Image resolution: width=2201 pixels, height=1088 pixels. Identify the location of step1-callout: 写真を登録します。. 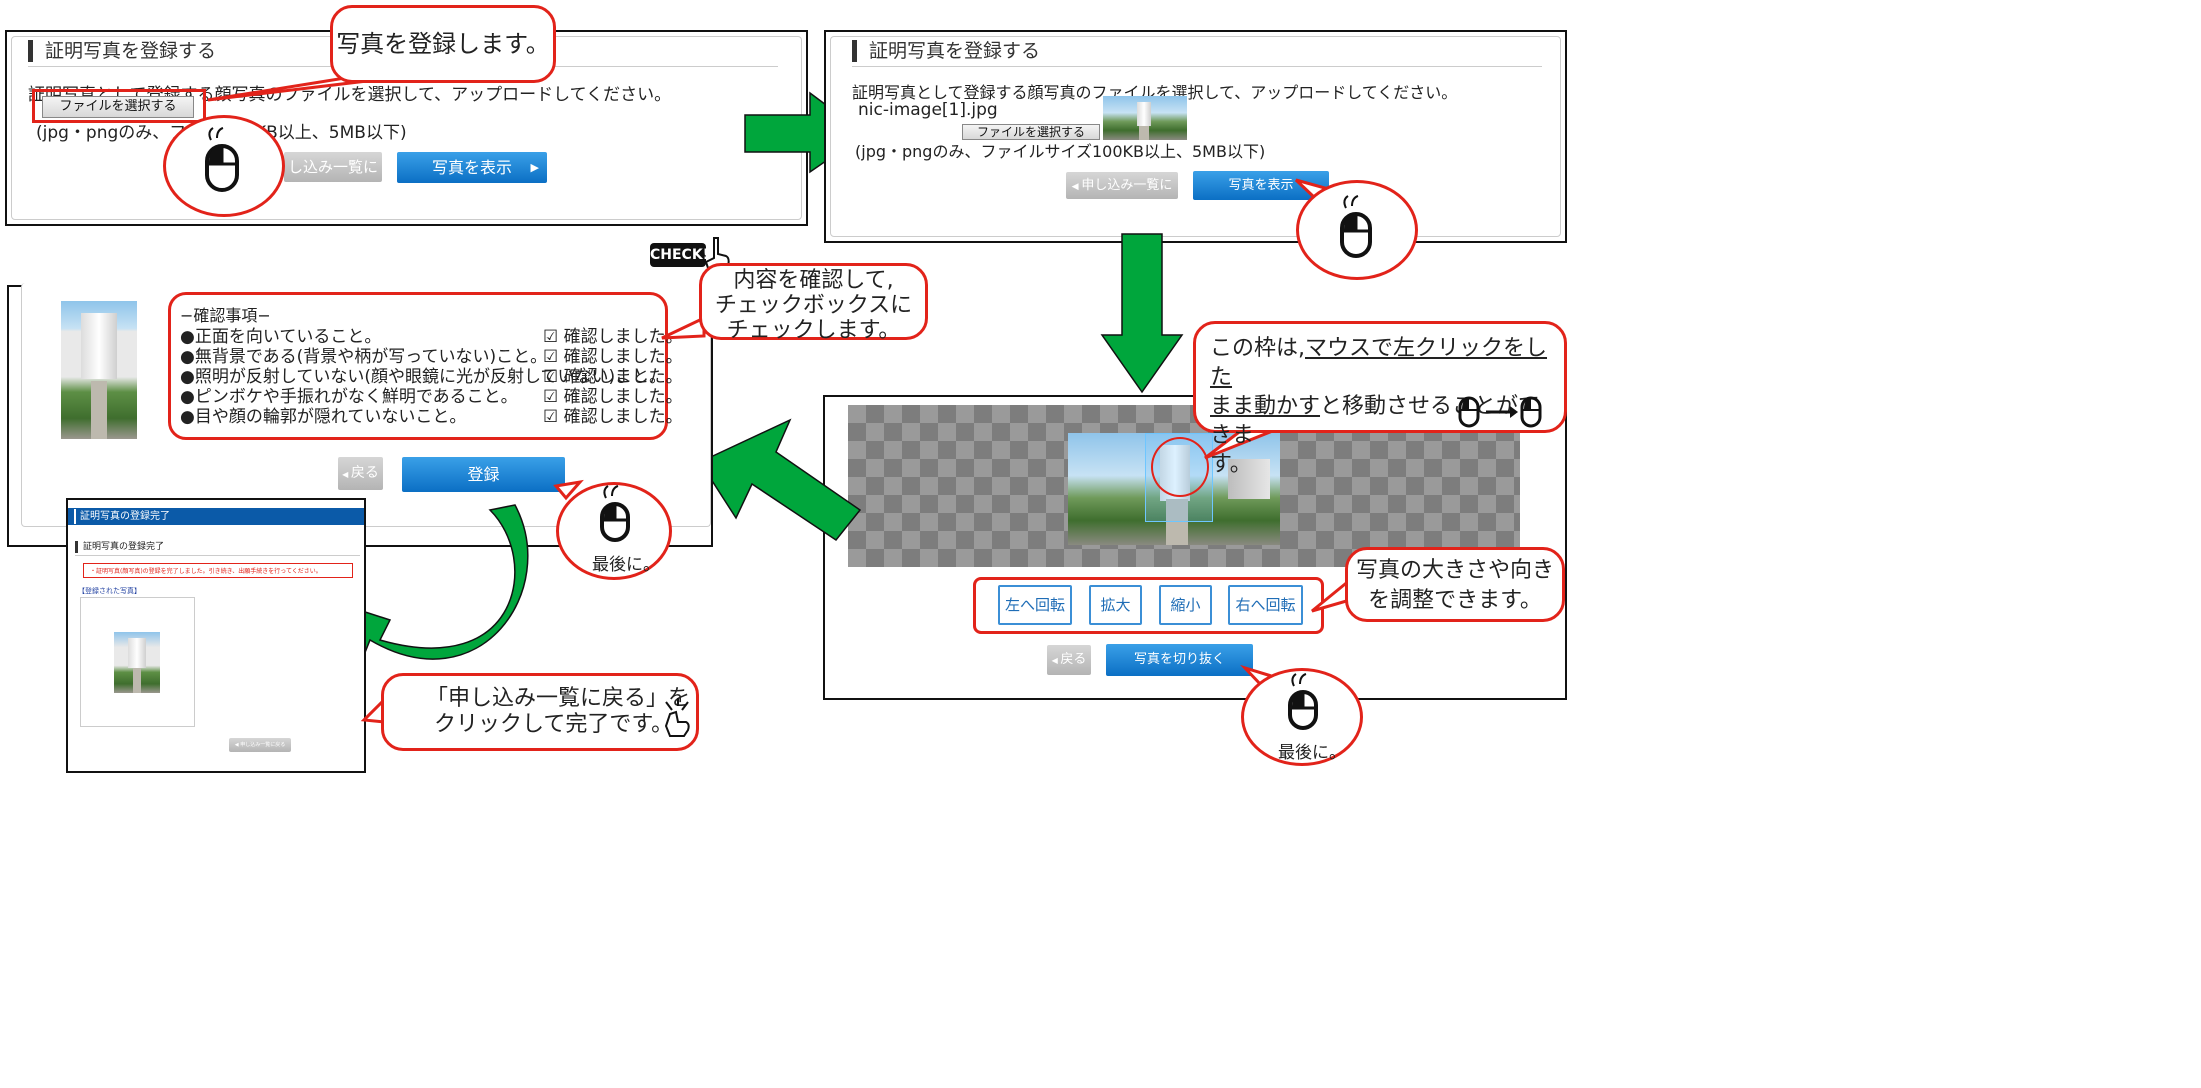
(443, 44).